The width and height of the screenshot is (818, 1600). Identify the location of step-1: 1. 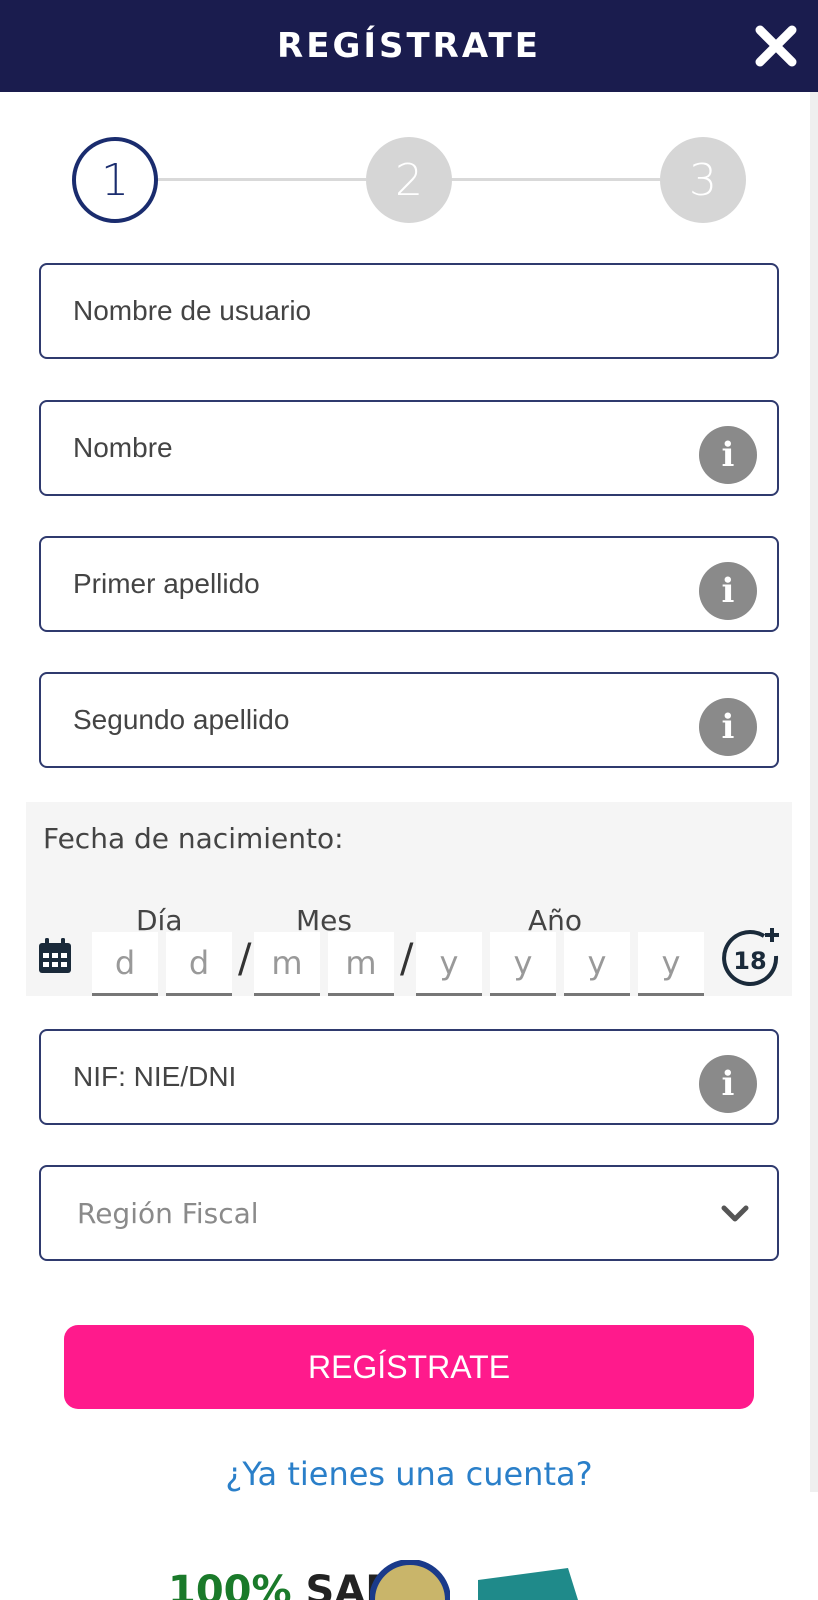
(115, 180).